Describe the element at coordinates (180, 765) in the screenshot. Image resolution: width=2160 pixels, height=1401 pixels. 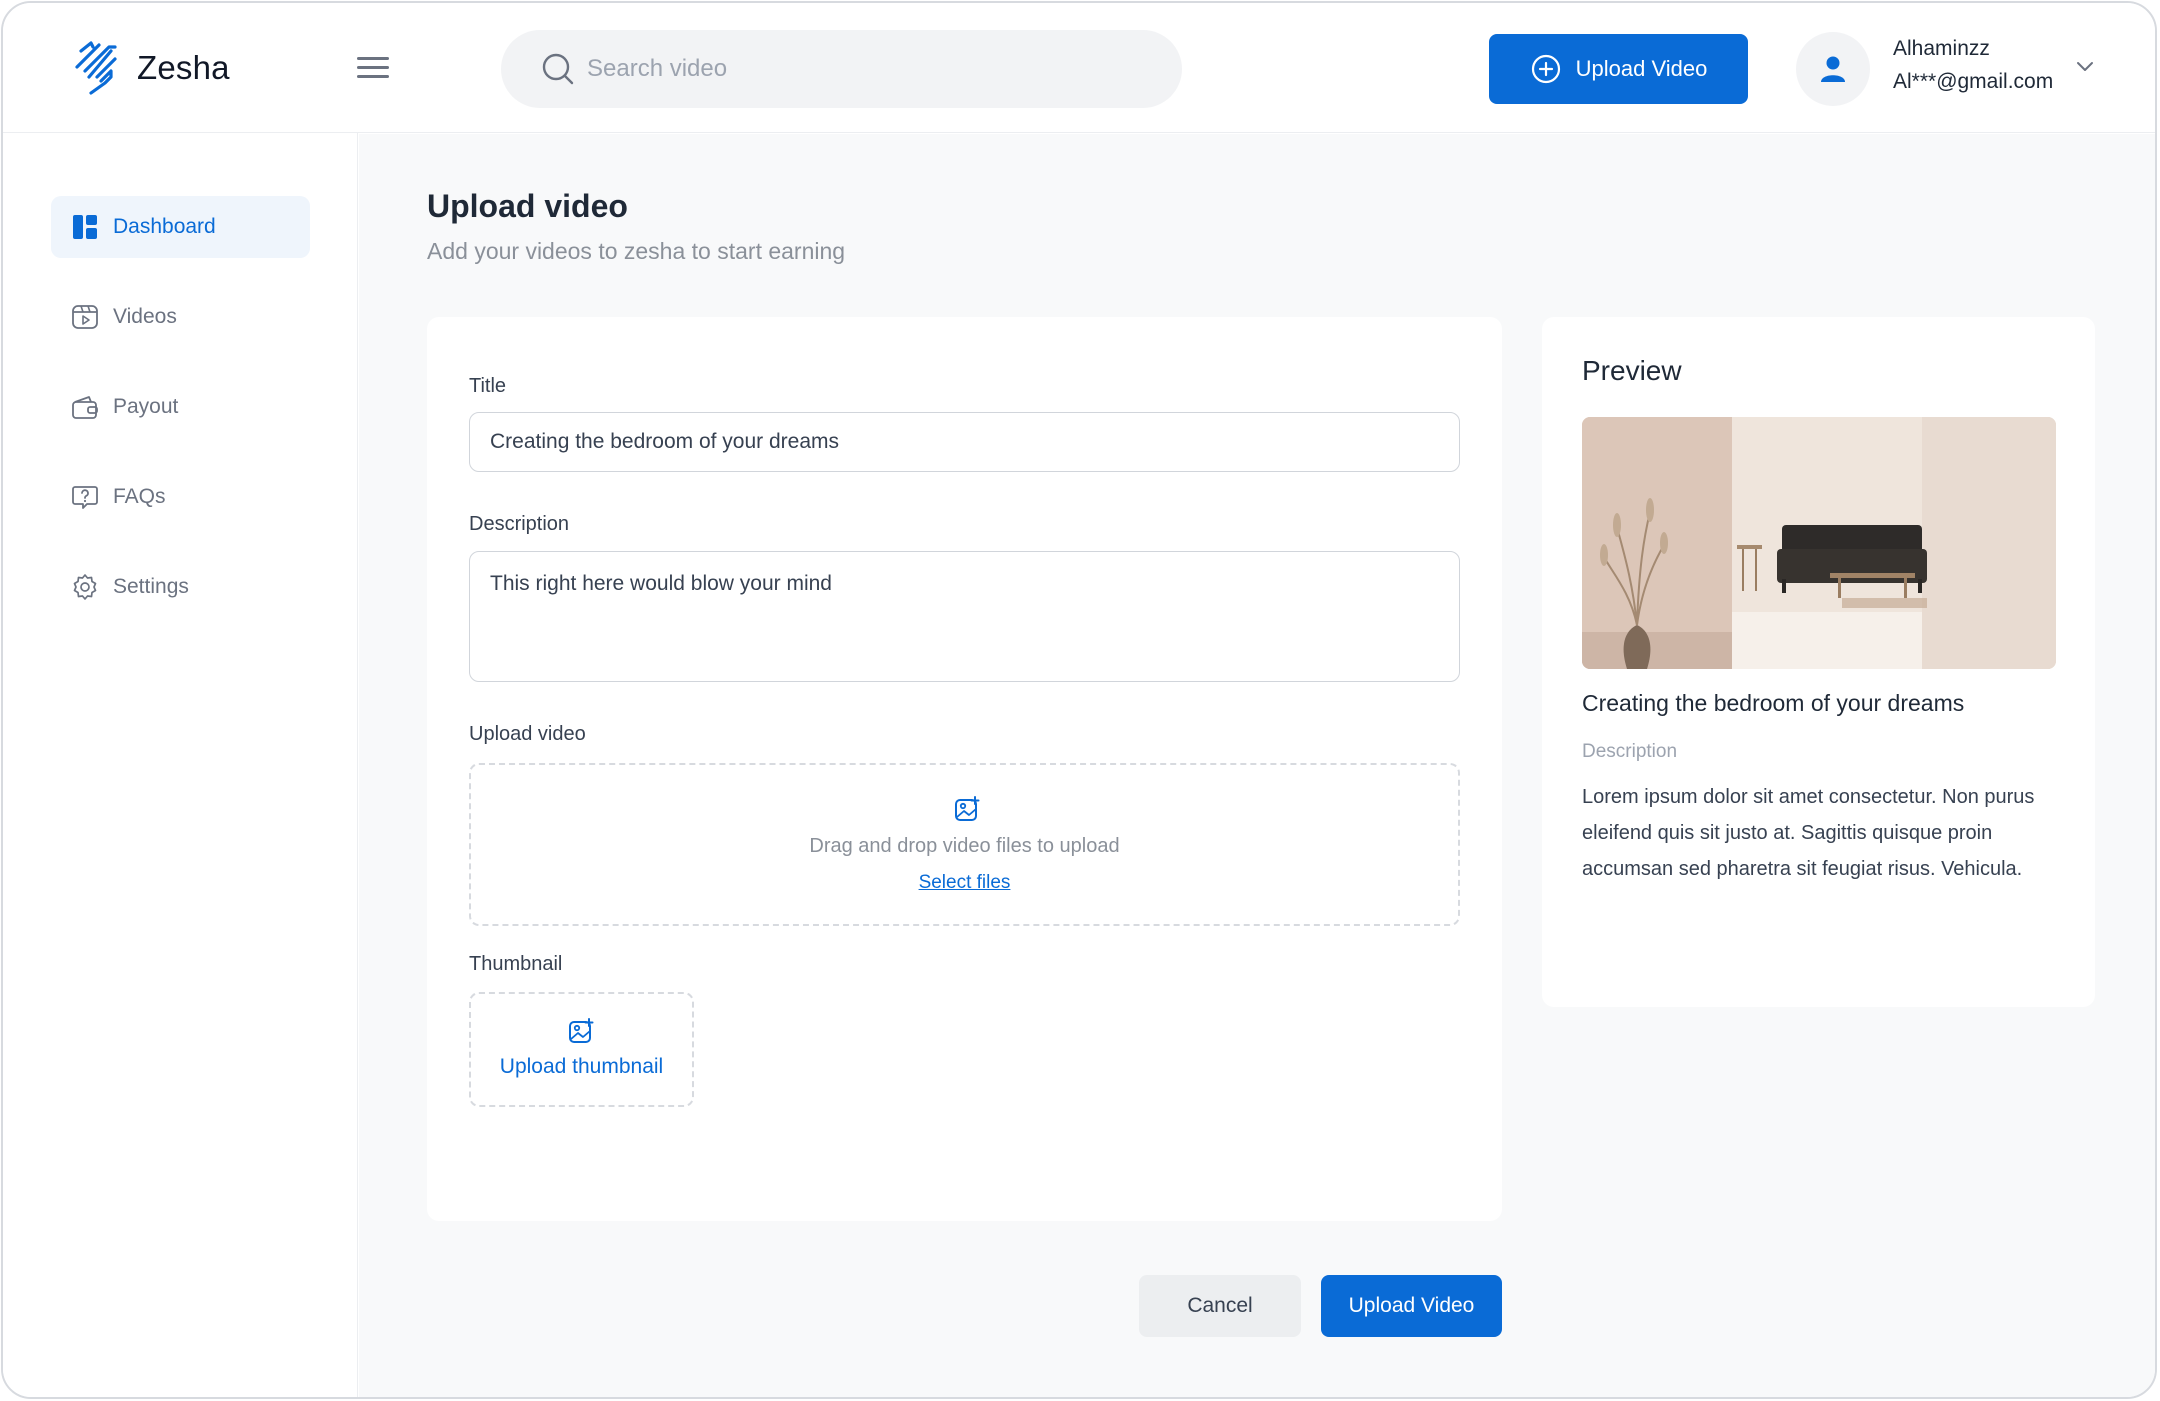
I see `sidebar: Dashboard Videos Payout FAQs Settings` at that location.